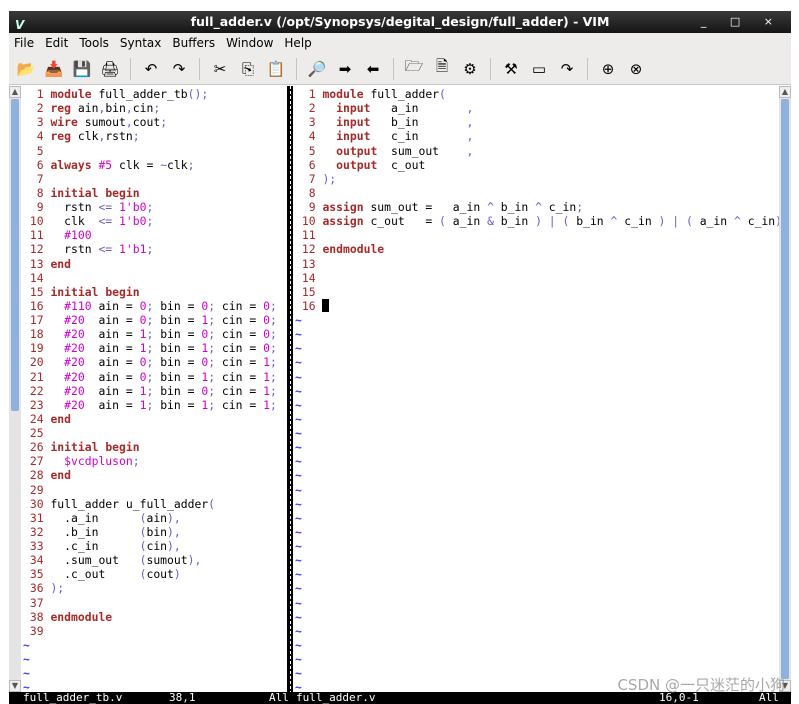  I want to click on code-line: 15, so click(537, 292).